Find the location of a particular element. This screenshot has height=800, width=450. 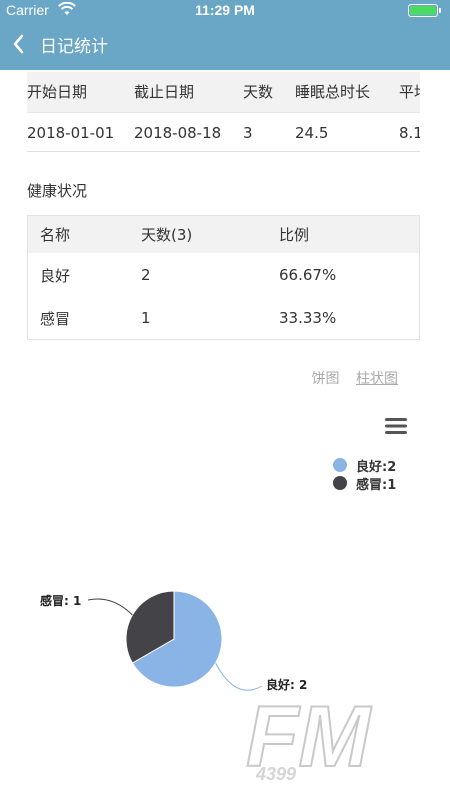

app-header: Carrier 11:29 PM 日记统计 is located at coordinates (225, 35).